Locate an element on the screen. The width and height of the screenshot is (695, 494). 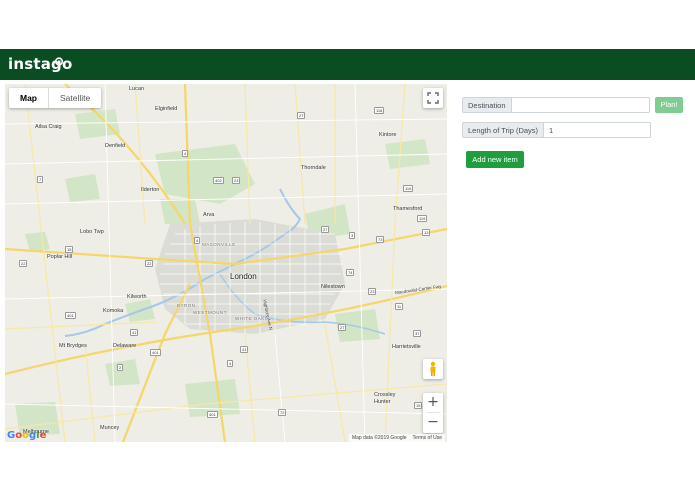
route-shield: 402 is located at coordinates (218, 180).